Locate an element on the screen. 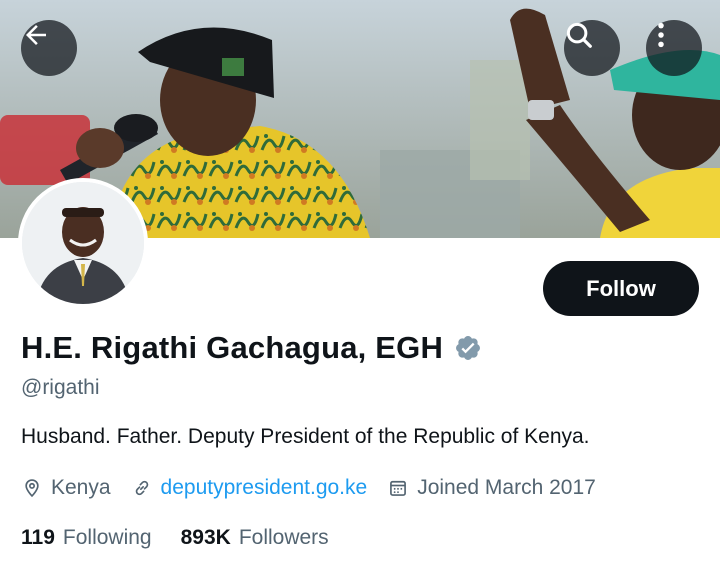  followers-stat: 893K Followers is located at coordinates (255, 538).